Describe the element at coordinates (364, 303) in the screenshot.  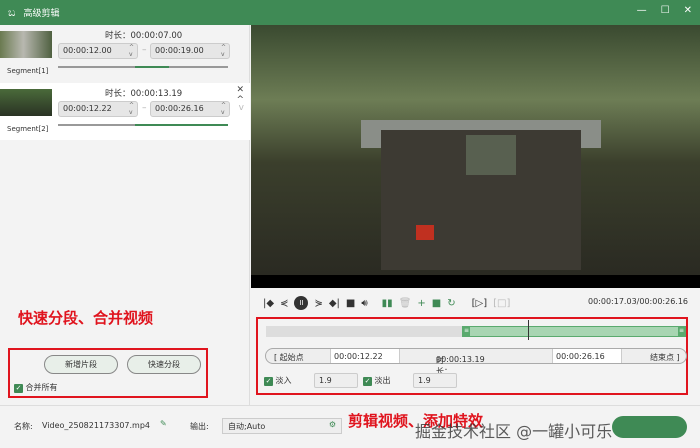
I see `volume-icon: 🔊︎` at that location.